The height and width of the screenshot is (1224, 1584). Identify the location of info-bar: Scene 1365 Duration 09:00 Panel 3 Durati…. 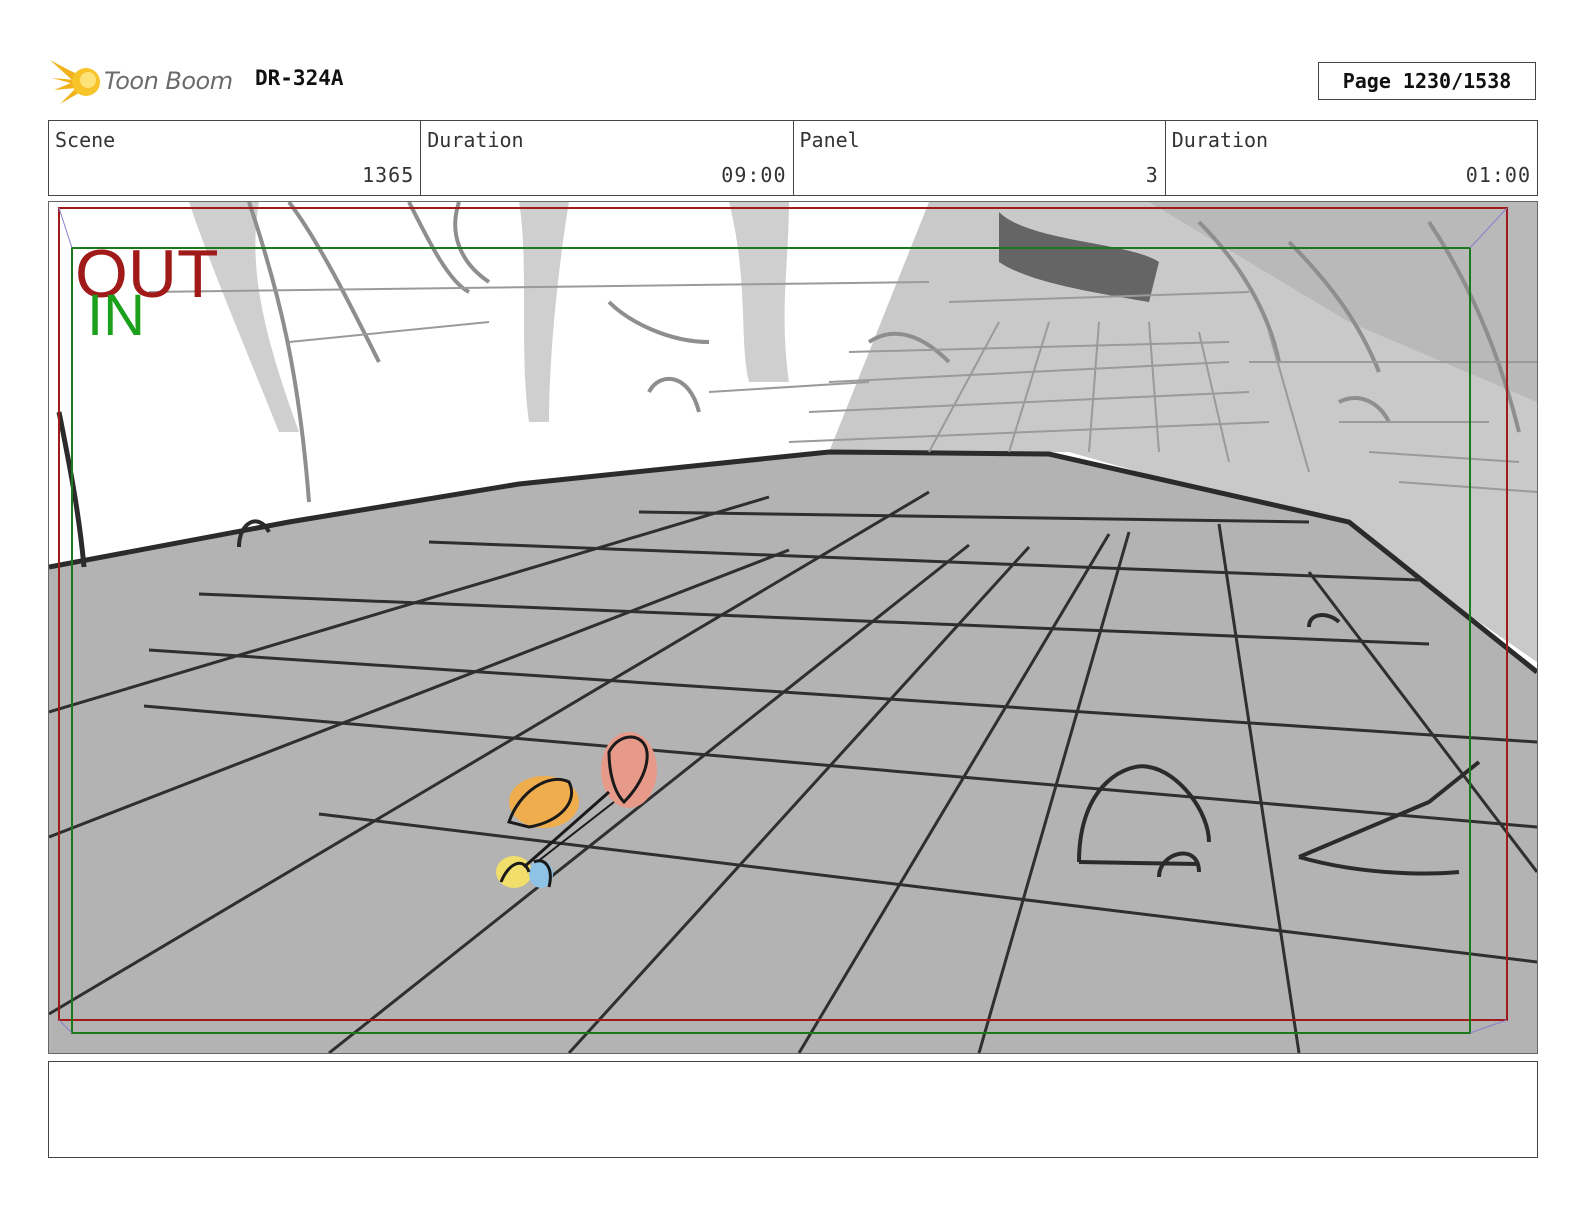
(793, 158).